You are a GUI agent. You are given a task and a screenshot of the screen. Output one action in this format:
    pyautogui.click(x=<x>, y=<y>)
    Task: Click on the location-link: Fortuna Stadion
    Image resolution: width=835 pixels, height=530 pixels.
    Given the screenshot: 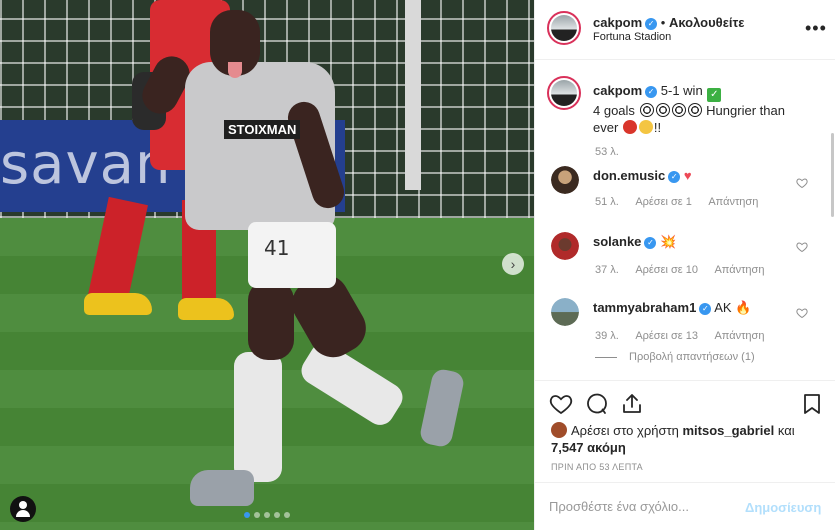 What is the action you would take?
    pyautogui.click(x=632, y=37)
    